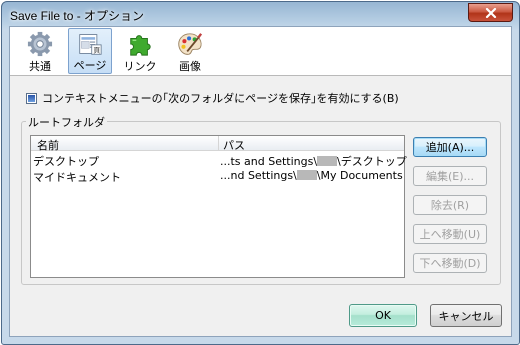  Describe the element at coordinates (48, 145) in the screenshot. I see `column-header-name: 名前` at that location.